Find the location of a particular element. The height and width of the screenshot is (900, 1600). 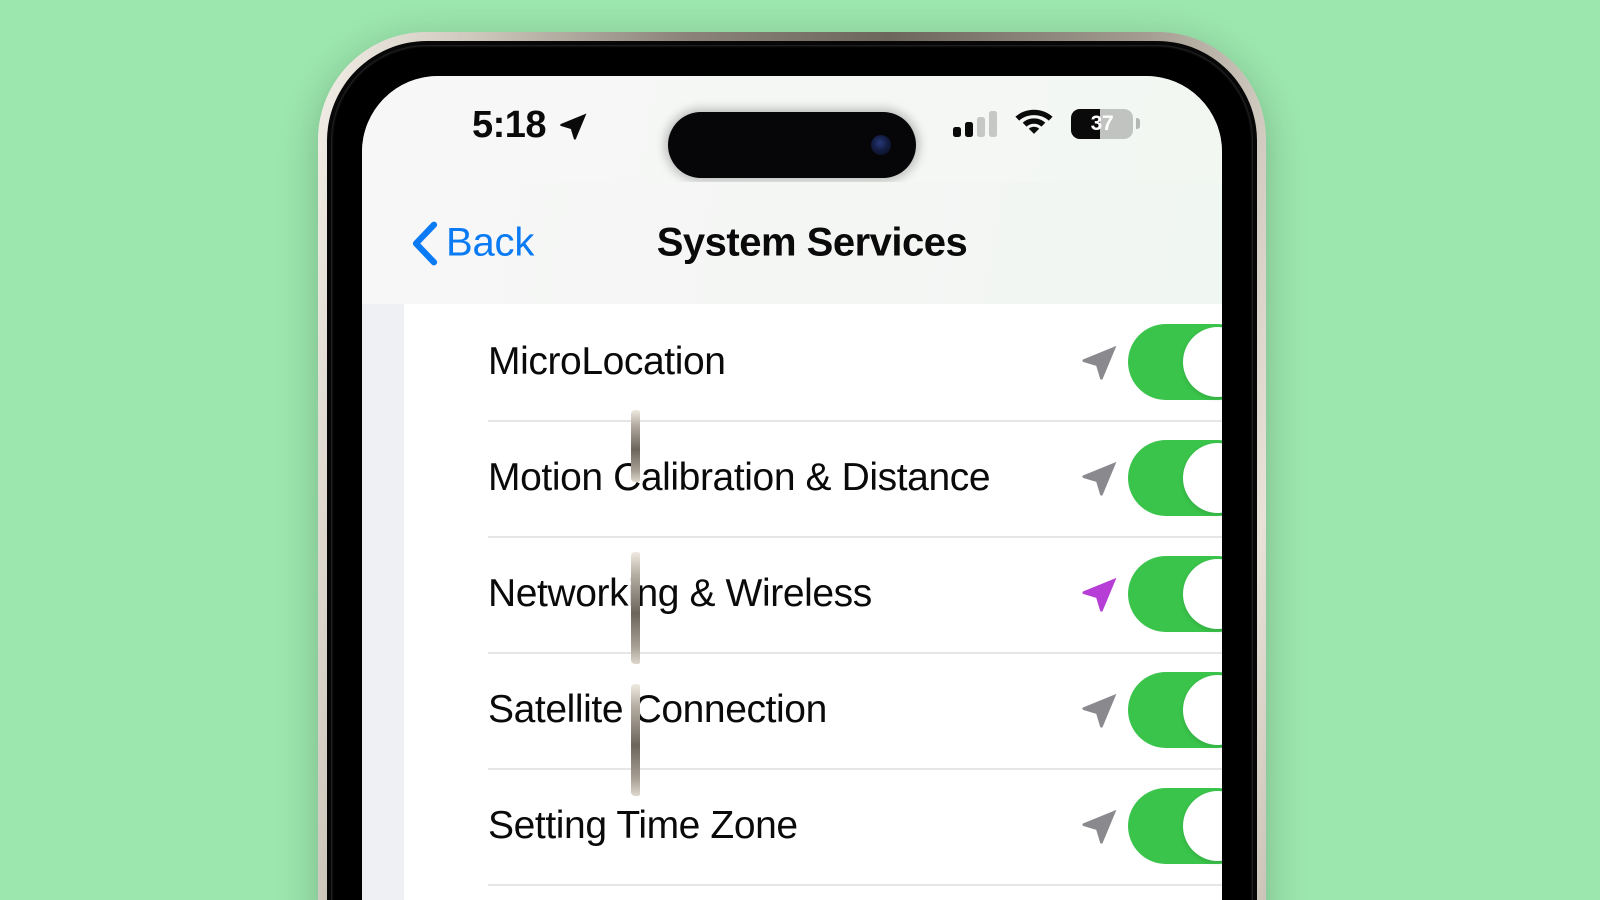

list-left-gutter is located at coordinates (383, 602).